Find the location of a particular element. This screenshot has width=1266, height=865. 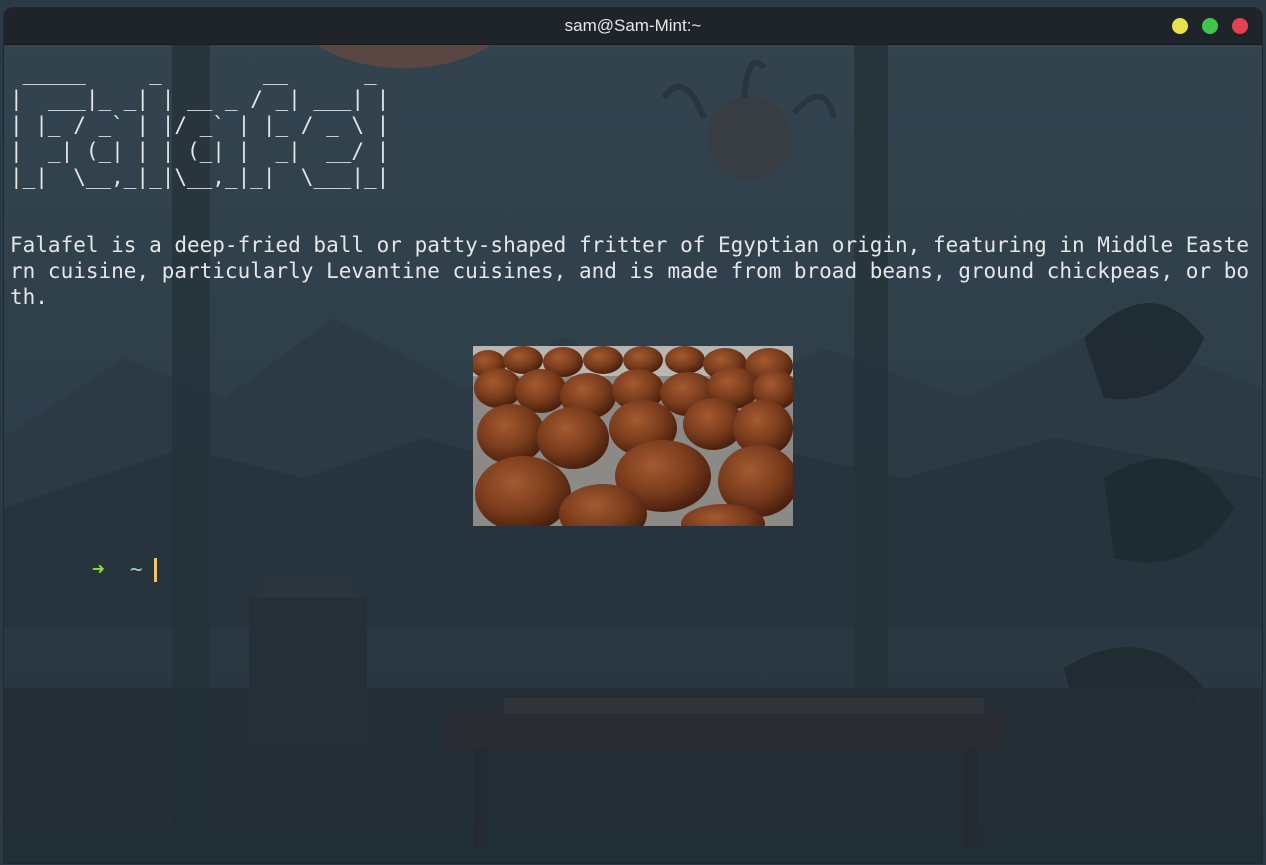

maximize-button is located at coordinates (1210, 26).